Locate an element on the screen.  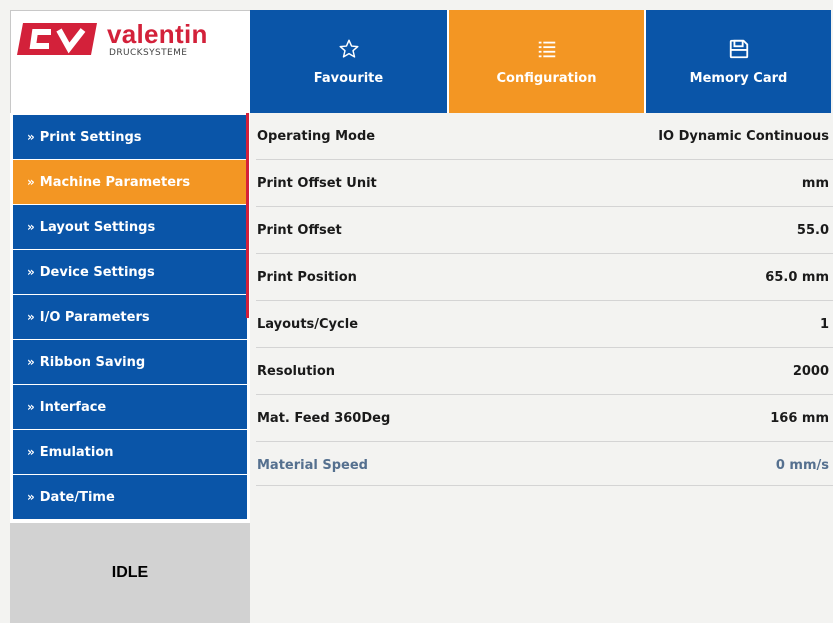
param-row-material-speed: Material Speed 0 mm/s is located at coordinates (541, 465).